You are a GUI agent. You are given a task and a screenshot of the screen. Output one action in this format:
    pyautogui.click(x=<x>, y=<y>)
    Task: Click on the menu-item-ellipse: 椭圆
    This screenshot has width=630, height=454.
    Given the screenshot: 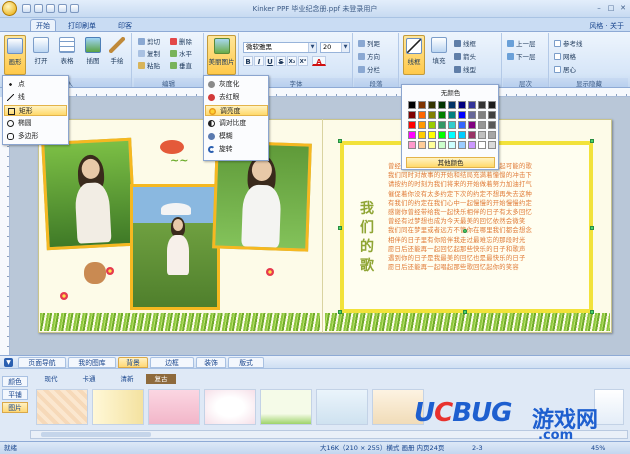 What is the action you would take?
    pyautogui.click(x=35, y=123)
    